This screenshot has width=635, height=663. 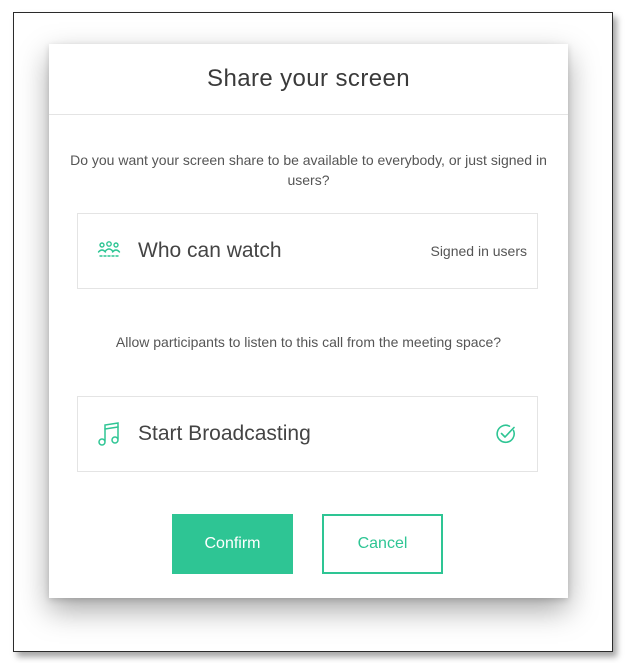 I want to click on confirm-button: Confirm, so click(x=232, y=544).